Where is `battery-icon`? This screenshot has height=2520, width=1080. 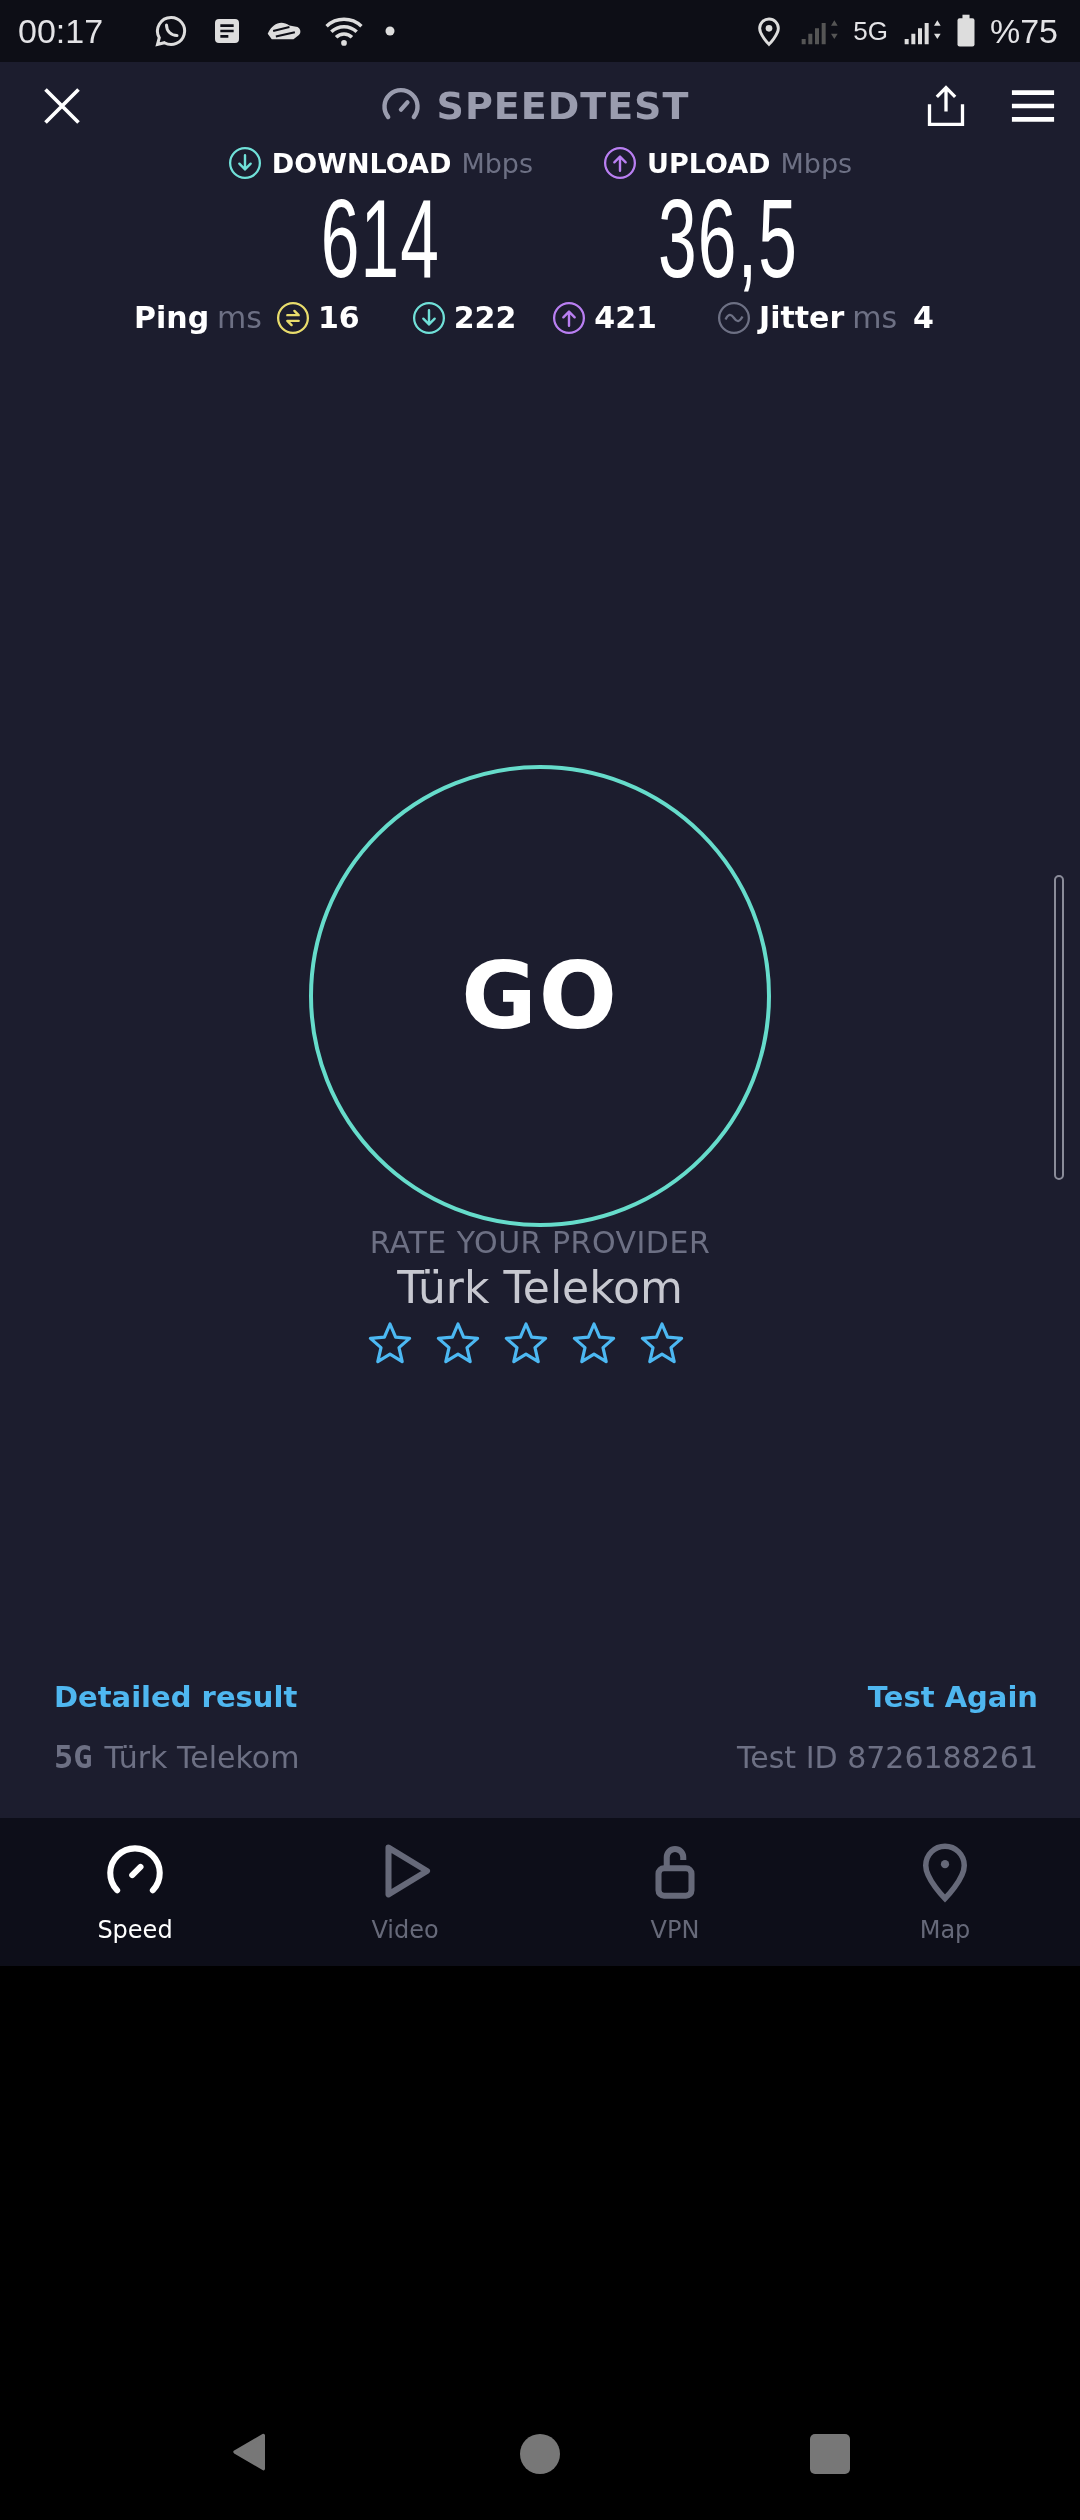 battery-icon is located at coordinates (965, 31).